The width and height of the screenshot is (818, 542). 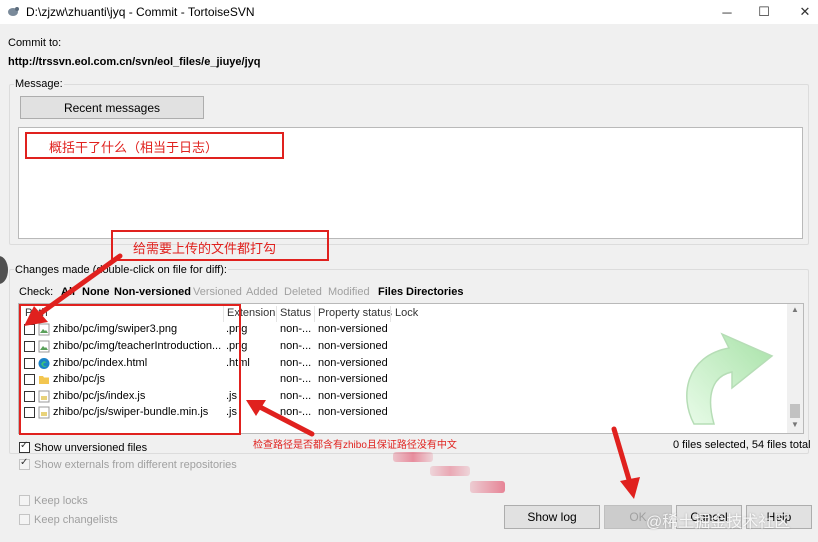 What do you see at coordinates (295, 313) in the screenshot?
I see `column-header-status: Status` at bounding box center [295, 313].